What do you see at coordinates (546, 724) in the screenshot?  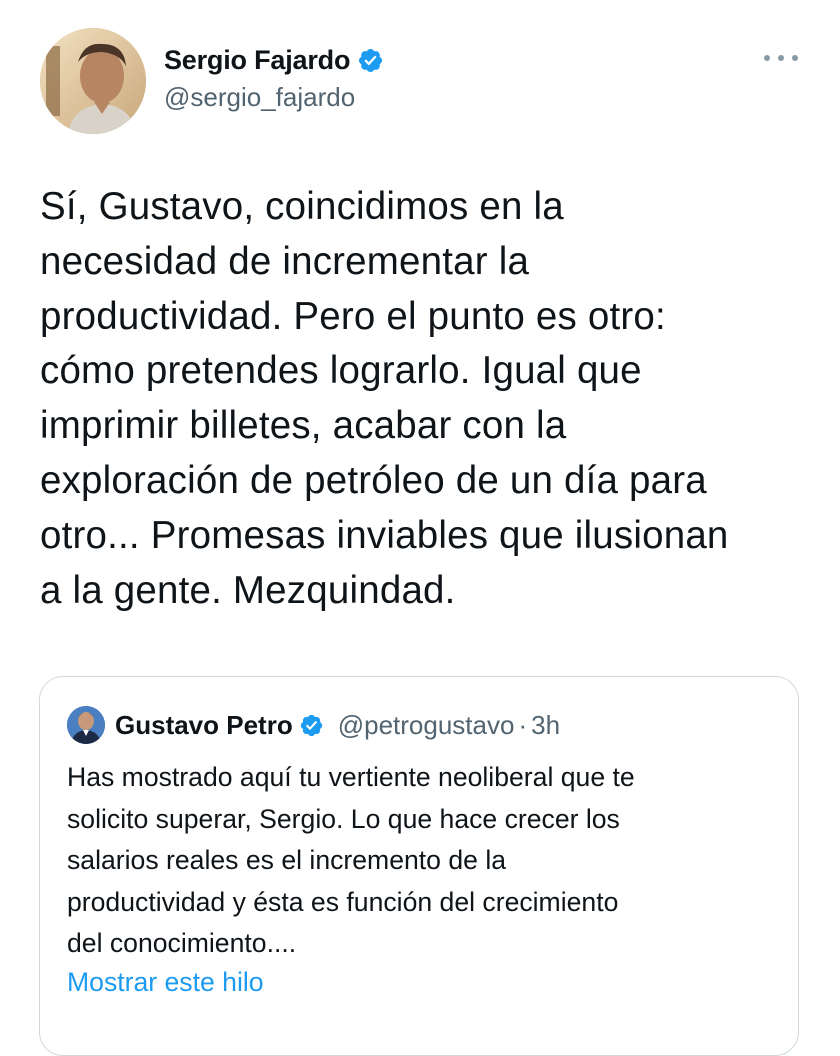 I see `quoted-timestamp: 3h` at bounding box center [546, 724].